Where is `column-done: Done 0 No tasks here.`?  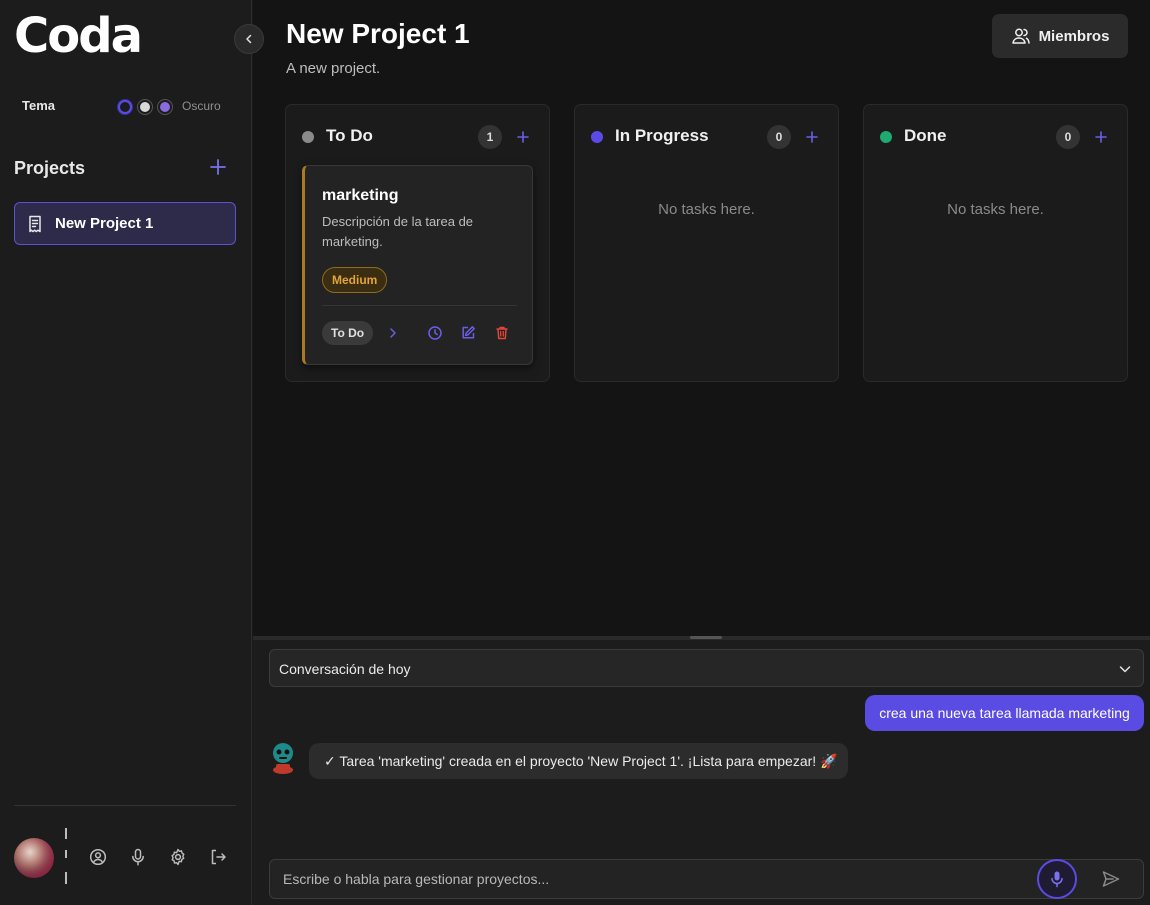
column-done: Done 0 No tasks here. is located at coordinates (995, 243).